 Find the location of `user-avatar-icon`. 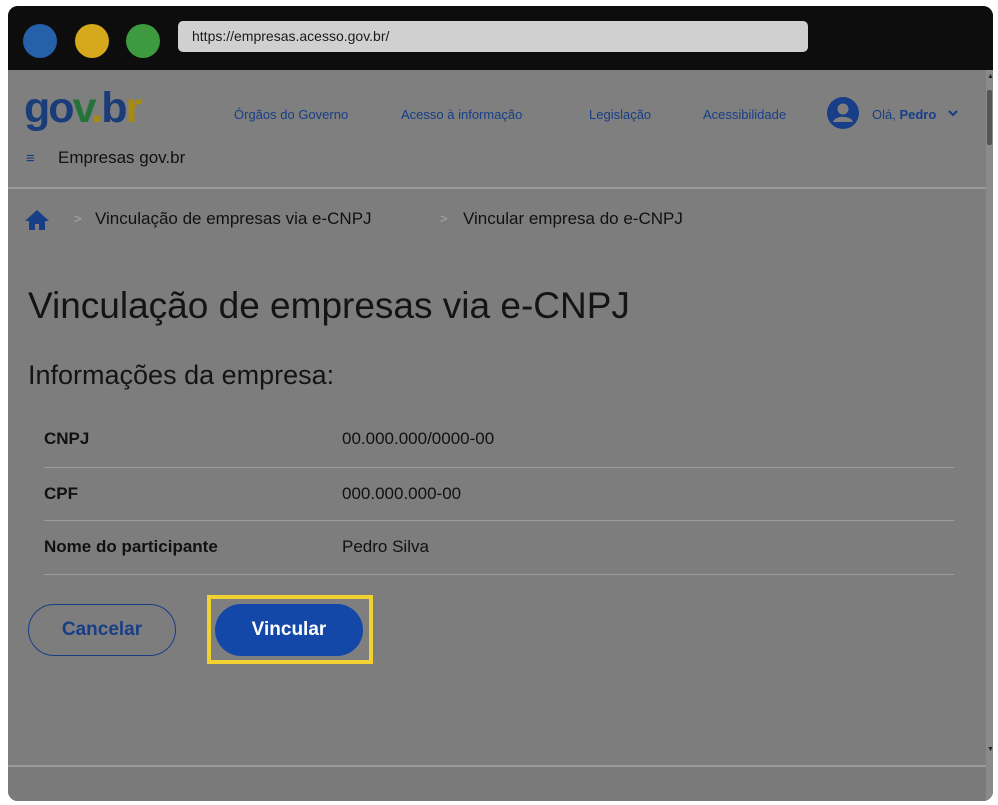

user-avatar-icon is located at coordinates (843, 113).